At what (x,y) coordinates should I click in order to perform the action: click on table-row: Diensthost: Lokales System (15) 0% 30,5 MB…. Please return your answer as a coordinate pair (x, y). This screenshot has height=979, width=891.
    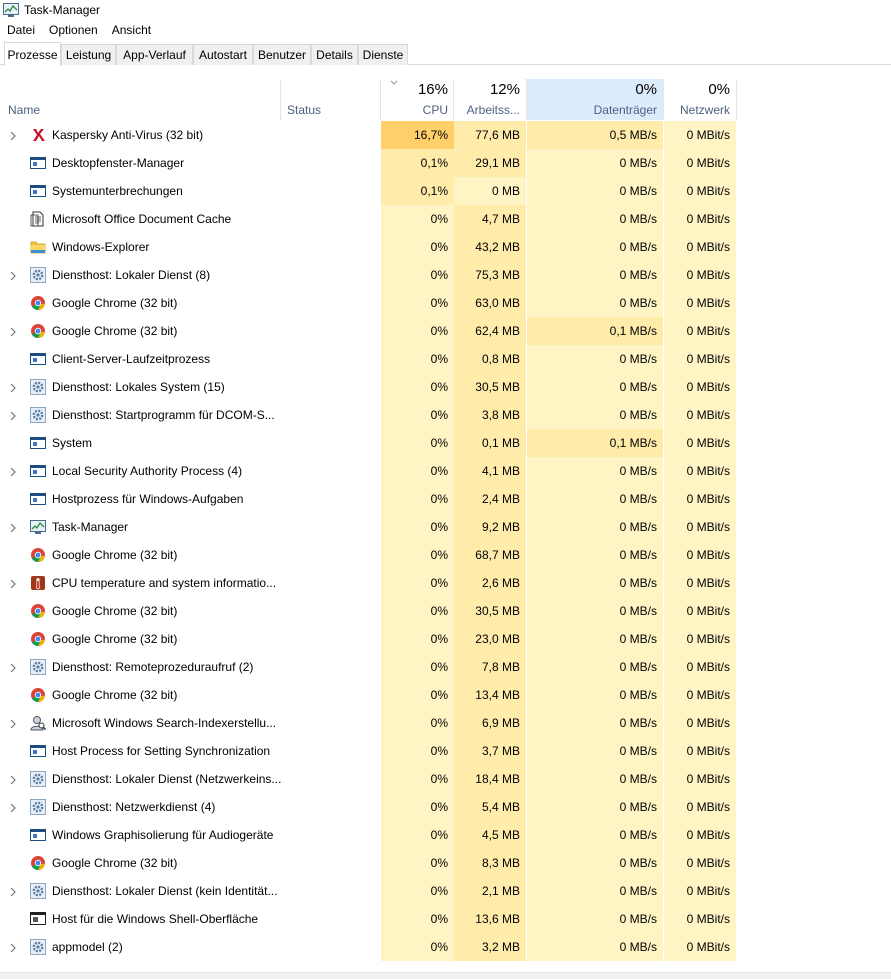
    Looking at the image, I should click on (445, 387).